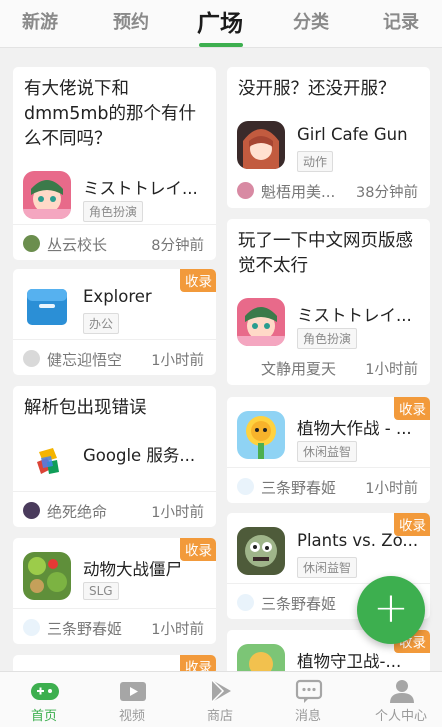 This screenshot has width=442, height=727. What do you see at coordinates (332, 552) in the screenshot?
I see `app-info: Plants vs. Zo... 休闲益智` at bounding box center [332, 552].